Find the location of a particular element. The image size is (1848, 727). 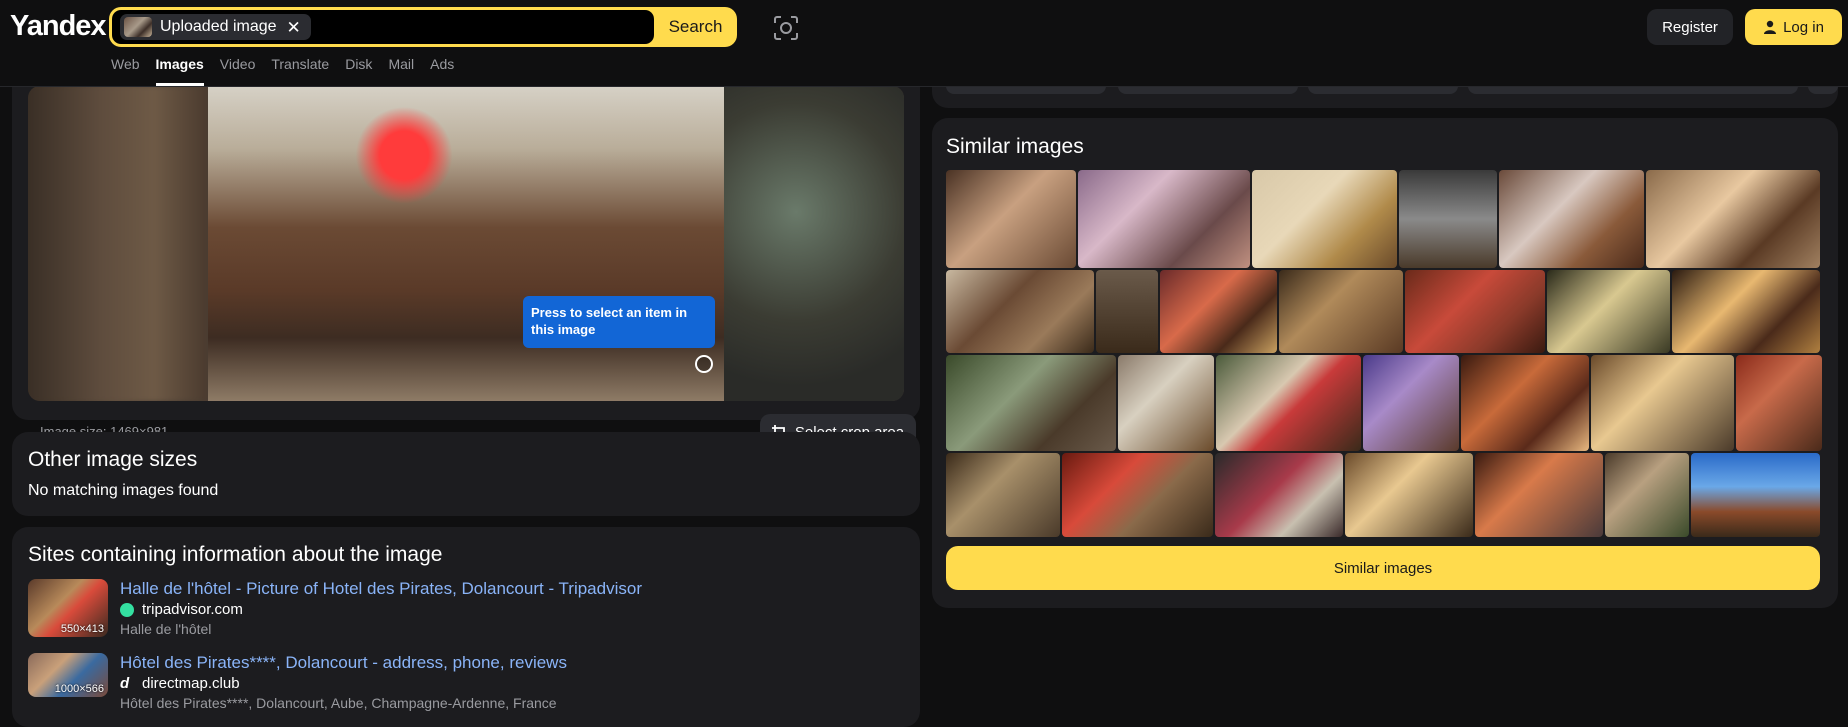

search-bar: Uploaded image ✕ Search is located at coordinates (423, 27).